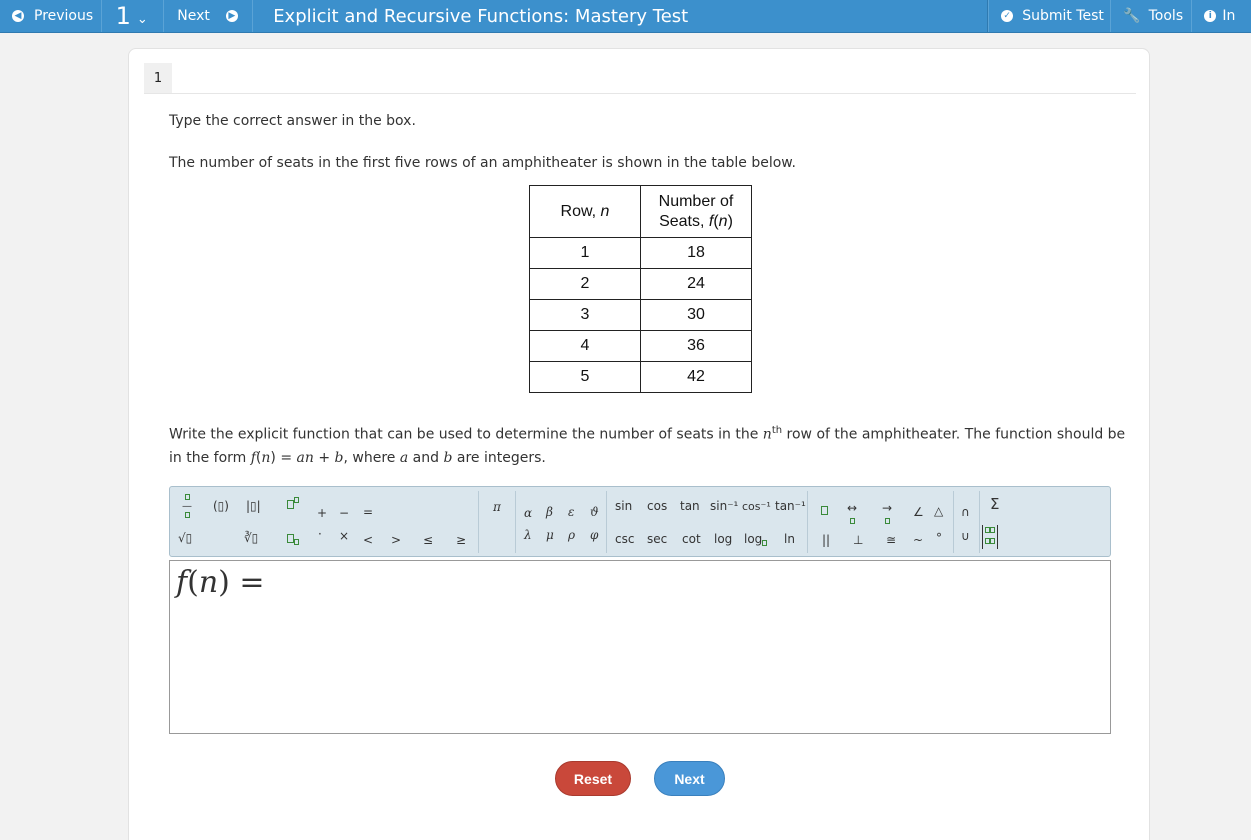  What do you see at coordinates (220, 582) in the screenshot?
I see `answer-expression: f(n) =` at bounding box center [220, 582].